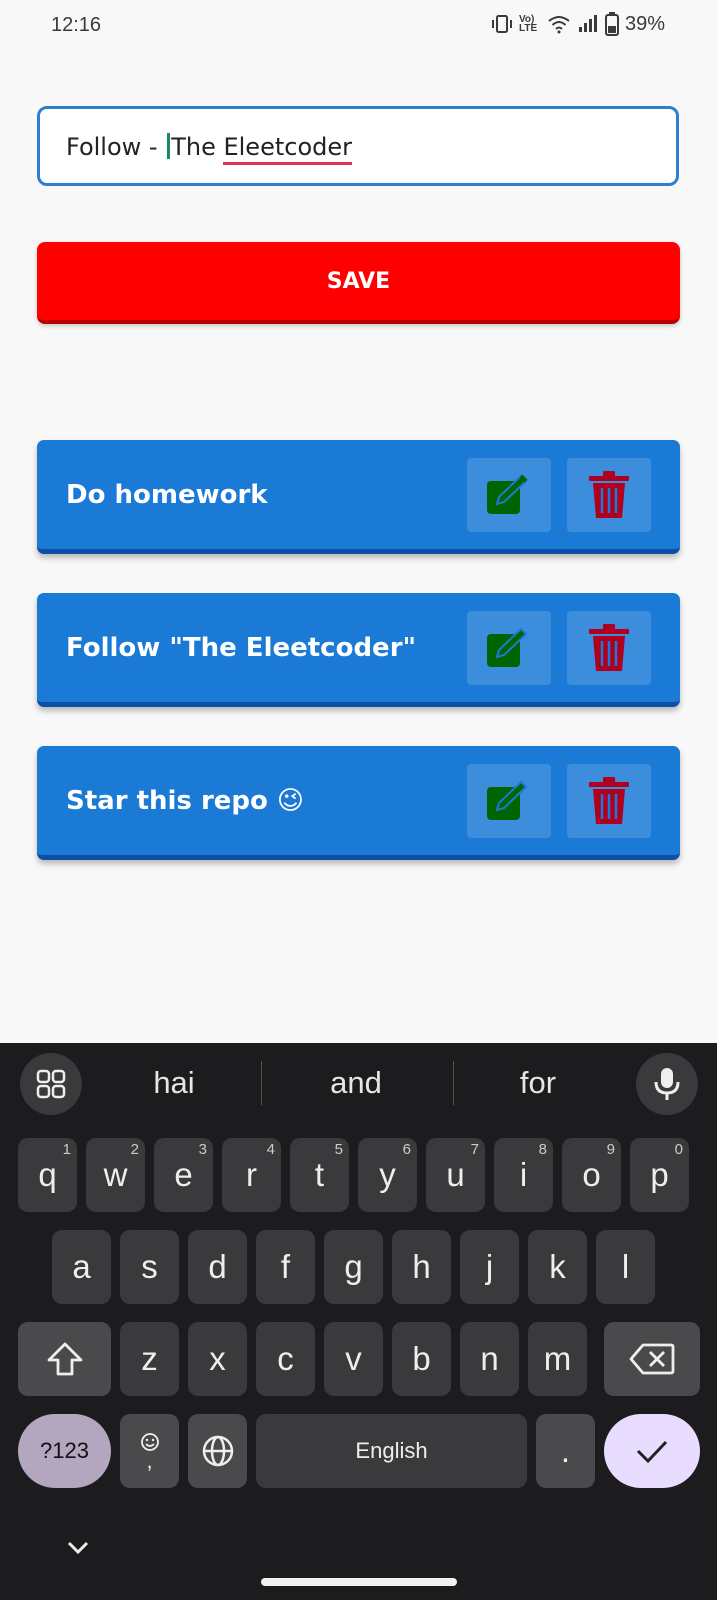 The height and width of the screenshot is (1600, 717). I want to click on key-hint: 1, so click(66, 1149).